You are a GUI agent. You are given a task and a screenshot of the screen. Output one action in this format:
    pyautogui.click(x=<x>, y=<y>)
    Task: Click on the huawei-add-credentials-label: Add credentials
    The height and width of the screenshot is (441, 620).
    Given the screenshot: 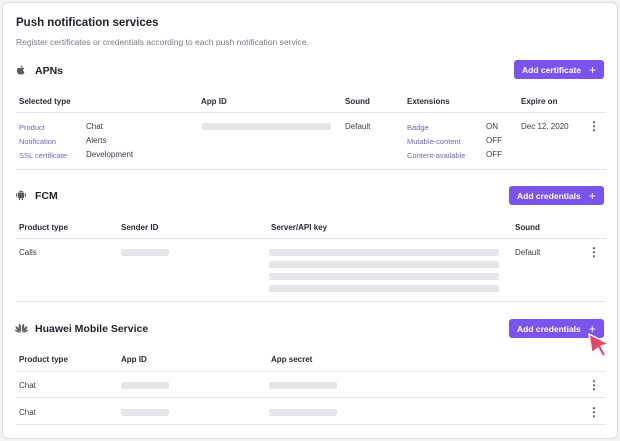 What is the action you would take?
    pyautogui.click(x=549, y=328)
    